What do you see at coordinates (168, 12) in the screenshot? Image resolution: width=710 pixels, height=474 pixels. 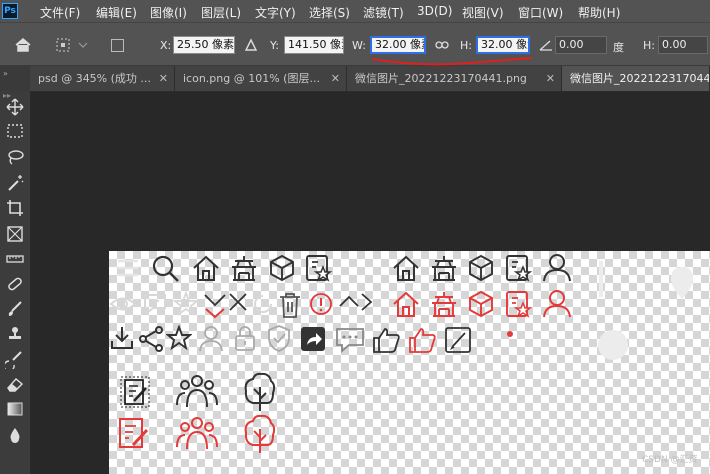 I see `menu-image: 图像(I)` at bounding box center [168, 12].